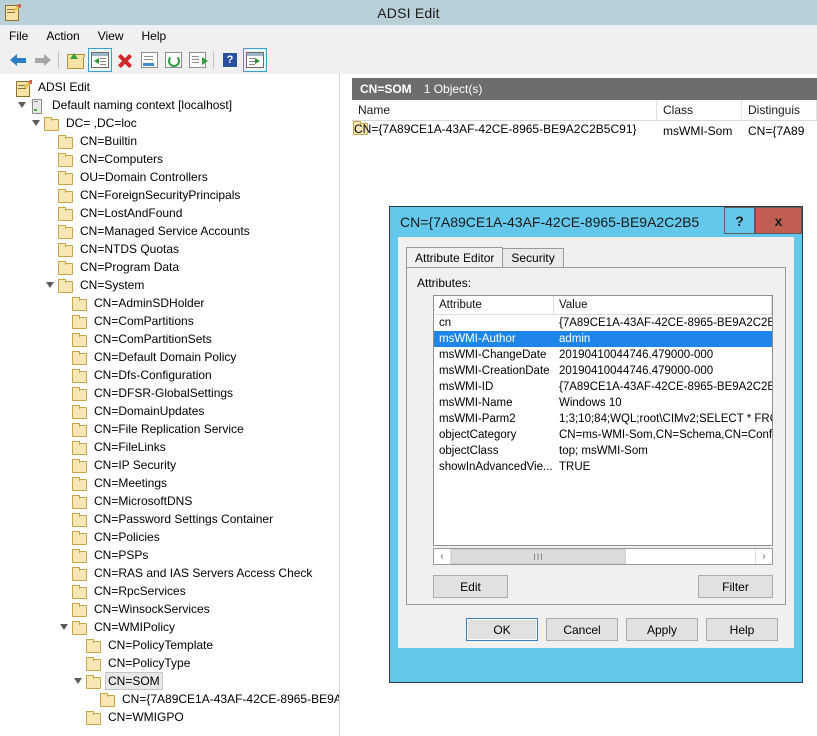 The height and width of the screenshot is (736, 817). What do you see at coordinates (170, 231) in the screenshot?
I see `tree-node: CN=Managed Service Accounts` at bounding box center [170, 231].